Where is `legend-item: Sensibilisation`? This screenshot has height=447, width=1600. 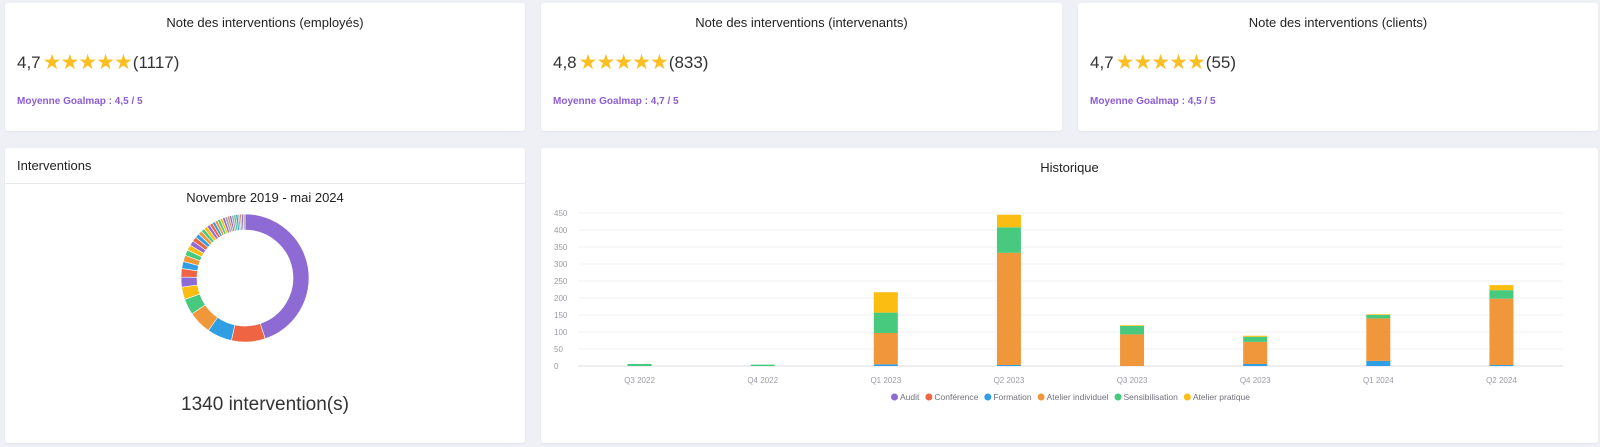
legend-item: Sensibilisation is located at coordinates (1146, 397).